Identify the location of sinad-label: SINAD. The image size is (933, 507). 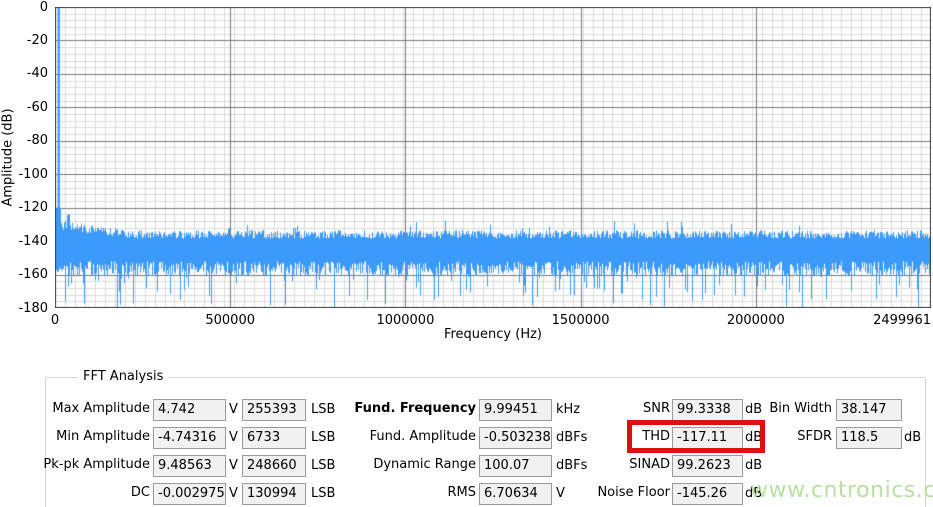
(649, 464).